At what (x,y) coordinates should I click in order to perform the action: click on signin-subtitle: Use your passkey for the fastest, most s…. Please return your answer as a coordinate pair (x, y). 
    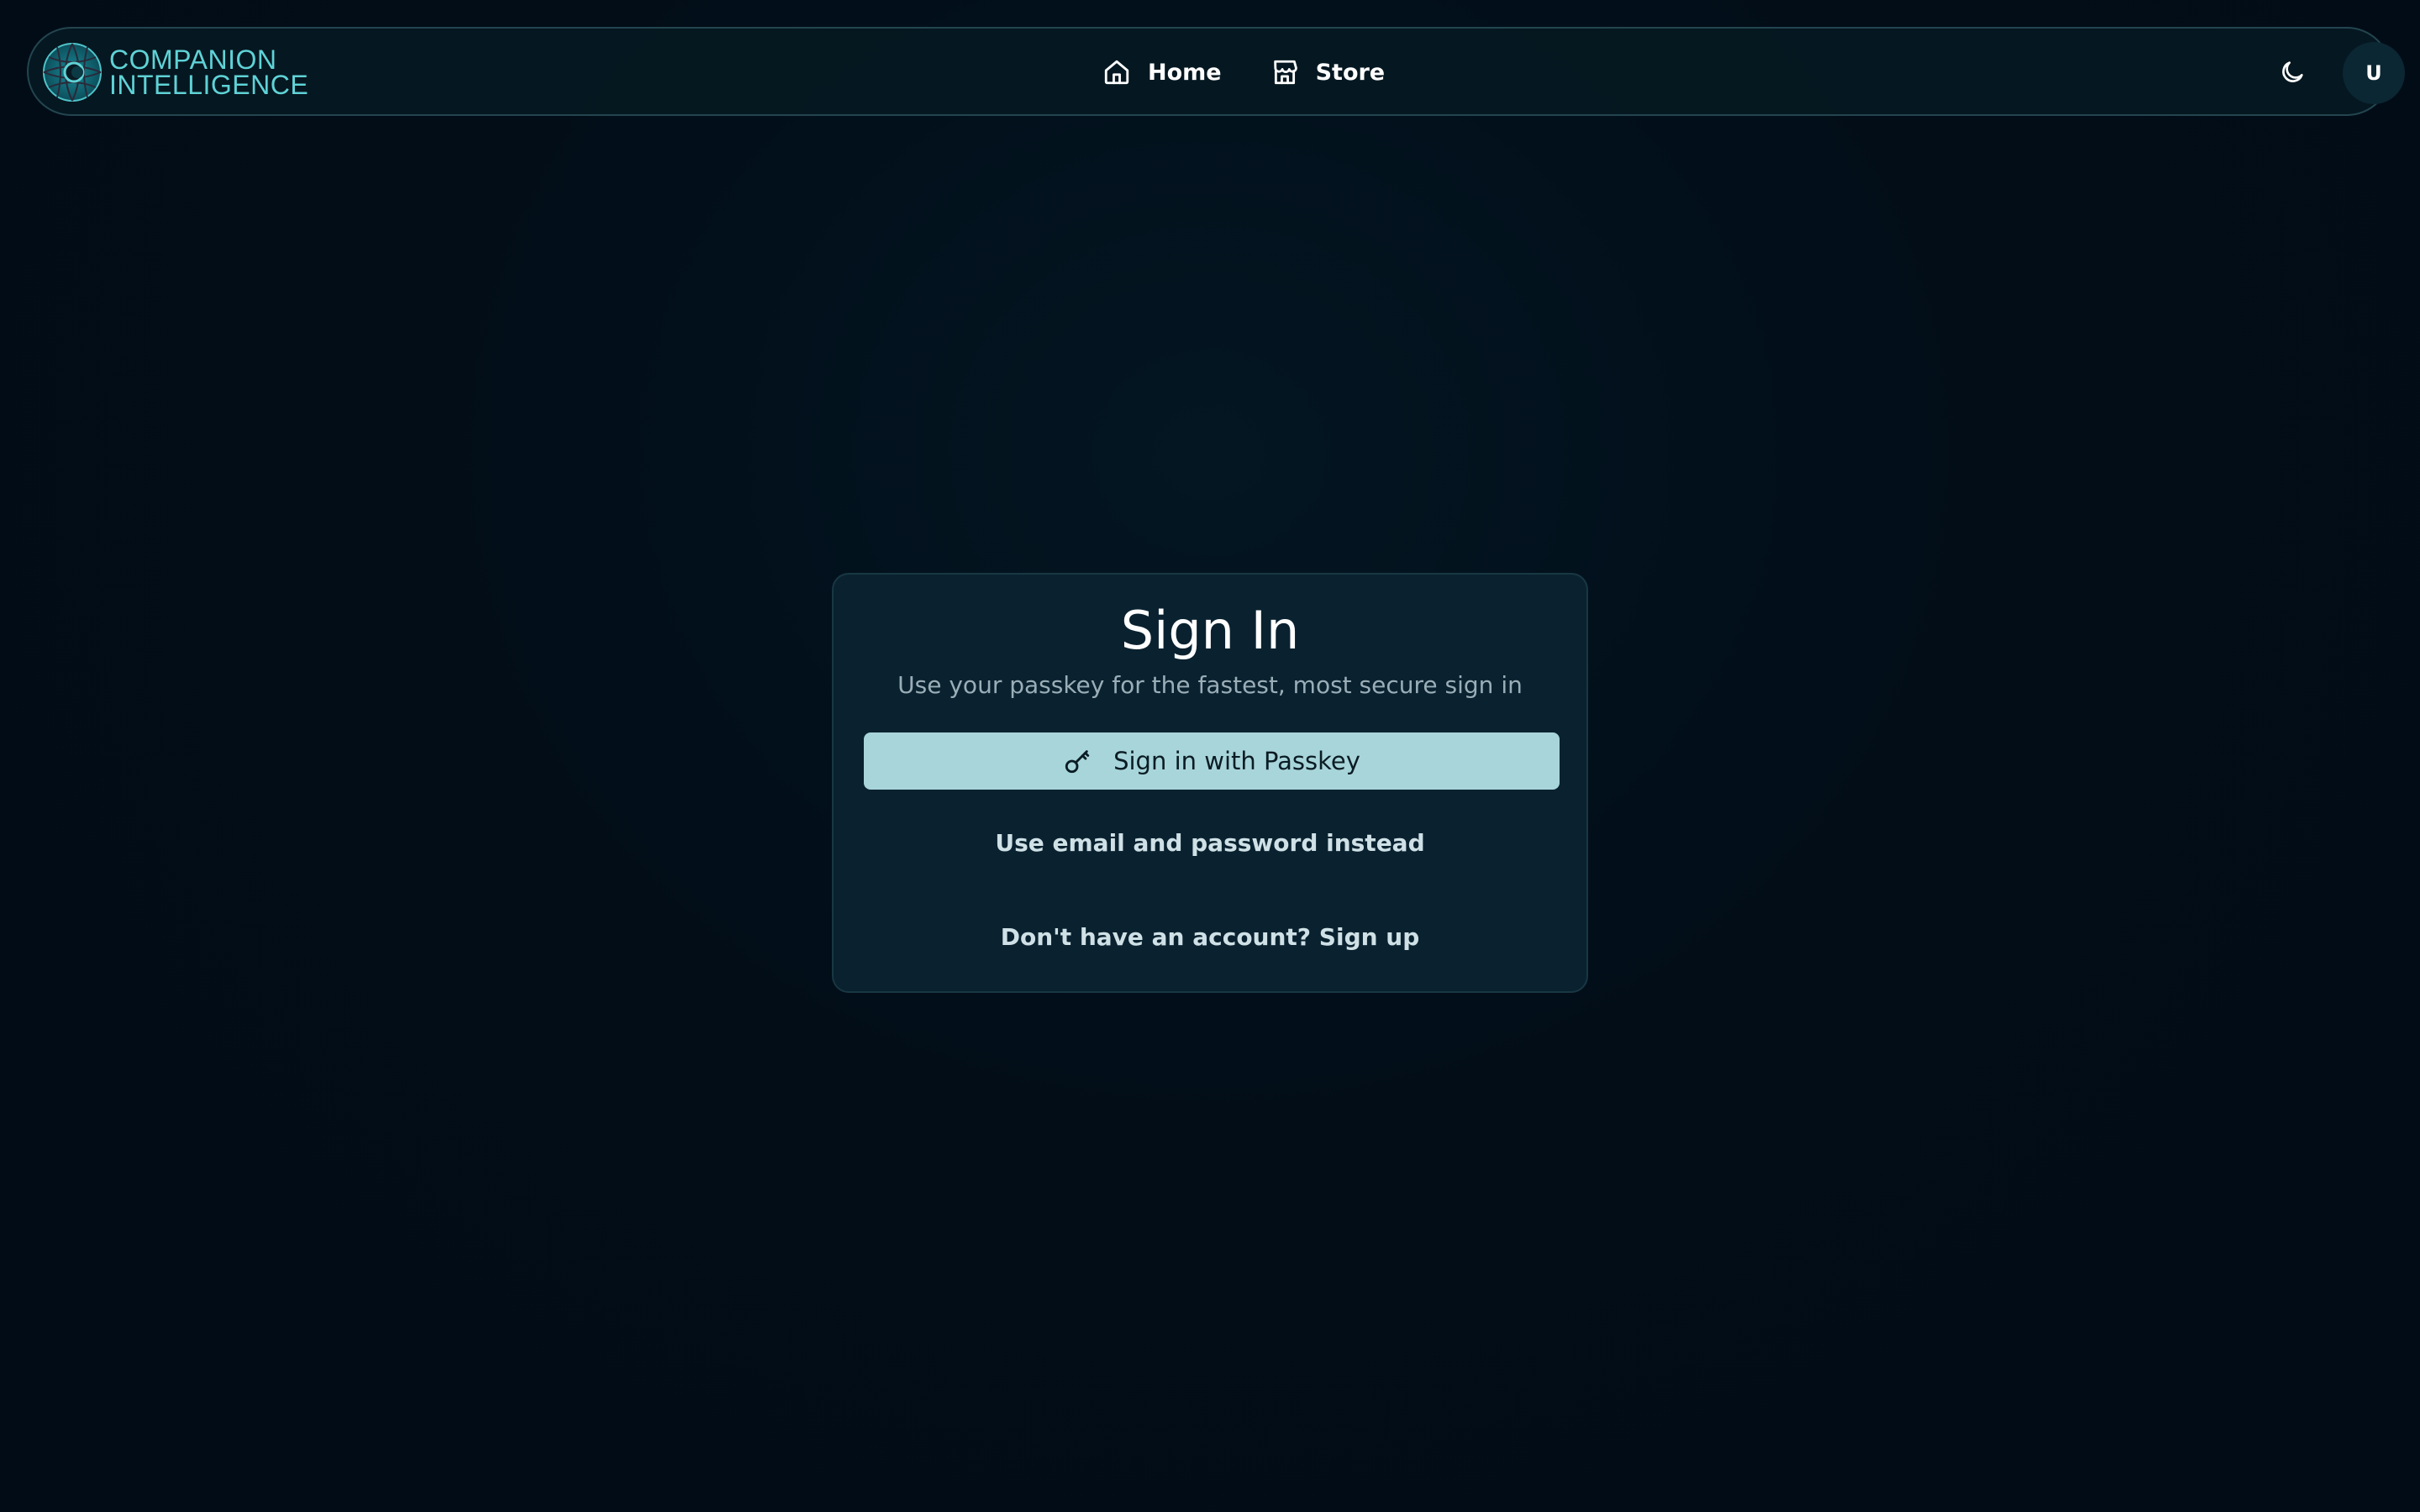
    Looking at the image, I should click on (1210, 685).